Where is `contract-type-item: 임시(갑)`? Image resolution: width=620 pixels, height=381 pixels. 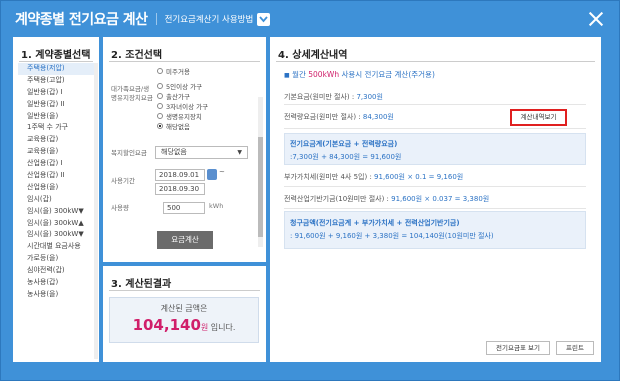
contract-type-item: 임시(갑) is located at coordinates (56, 200).